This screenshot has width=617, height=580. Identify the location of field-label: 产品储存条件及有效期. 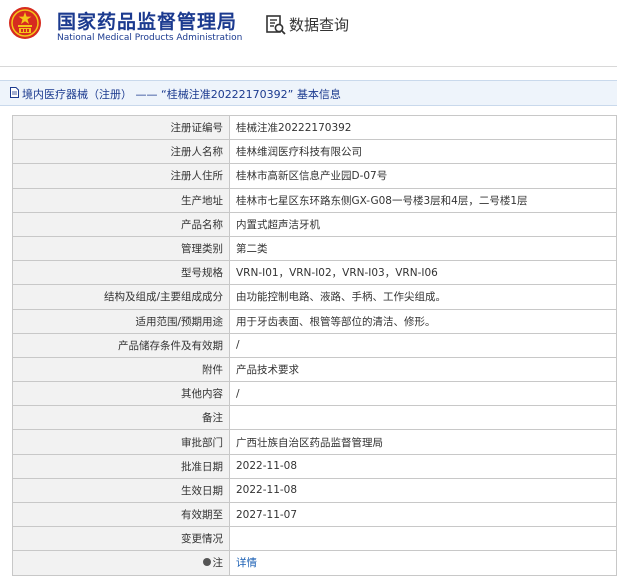
(121, 345).